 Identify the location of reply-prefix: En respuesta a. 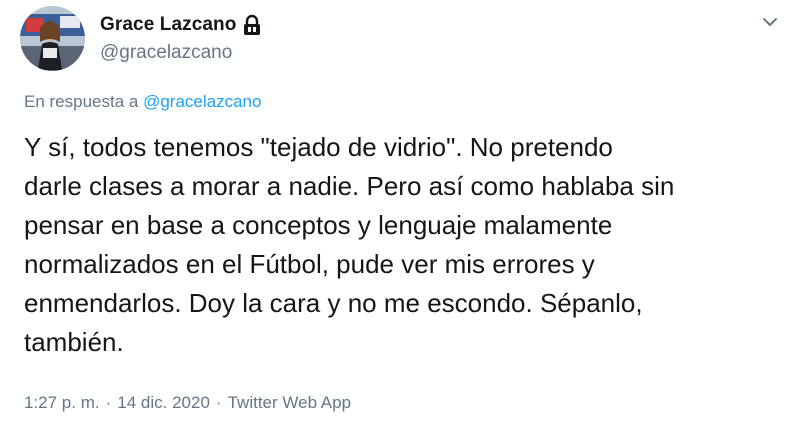
(81, 101).